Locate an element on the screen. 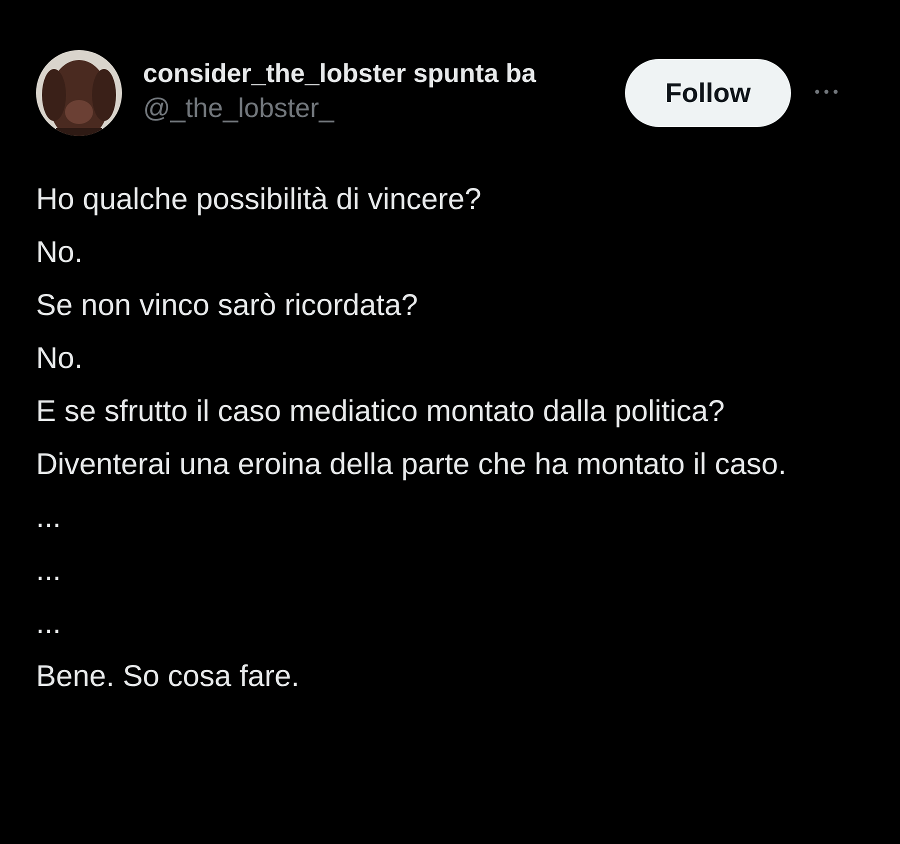 This screenshot has width=900, height=844. display-name: consider_the_lobster spunta ba is located at coordinates (383, 73).